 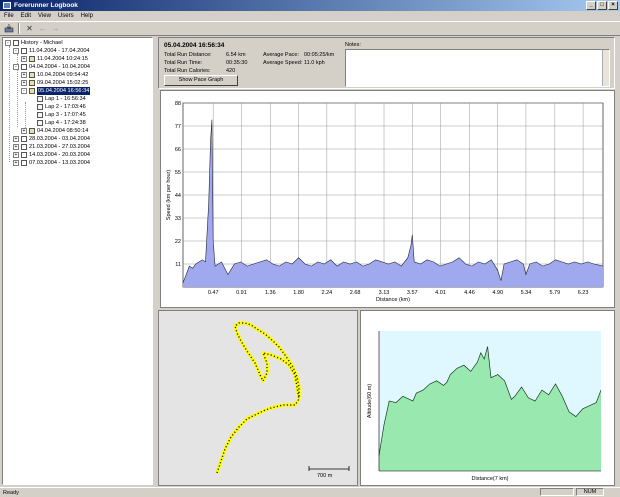 What do you see at coordinates (310, 492) in the screenshot?
I see `status-bar: Ready` at bounding box center [310, 492].